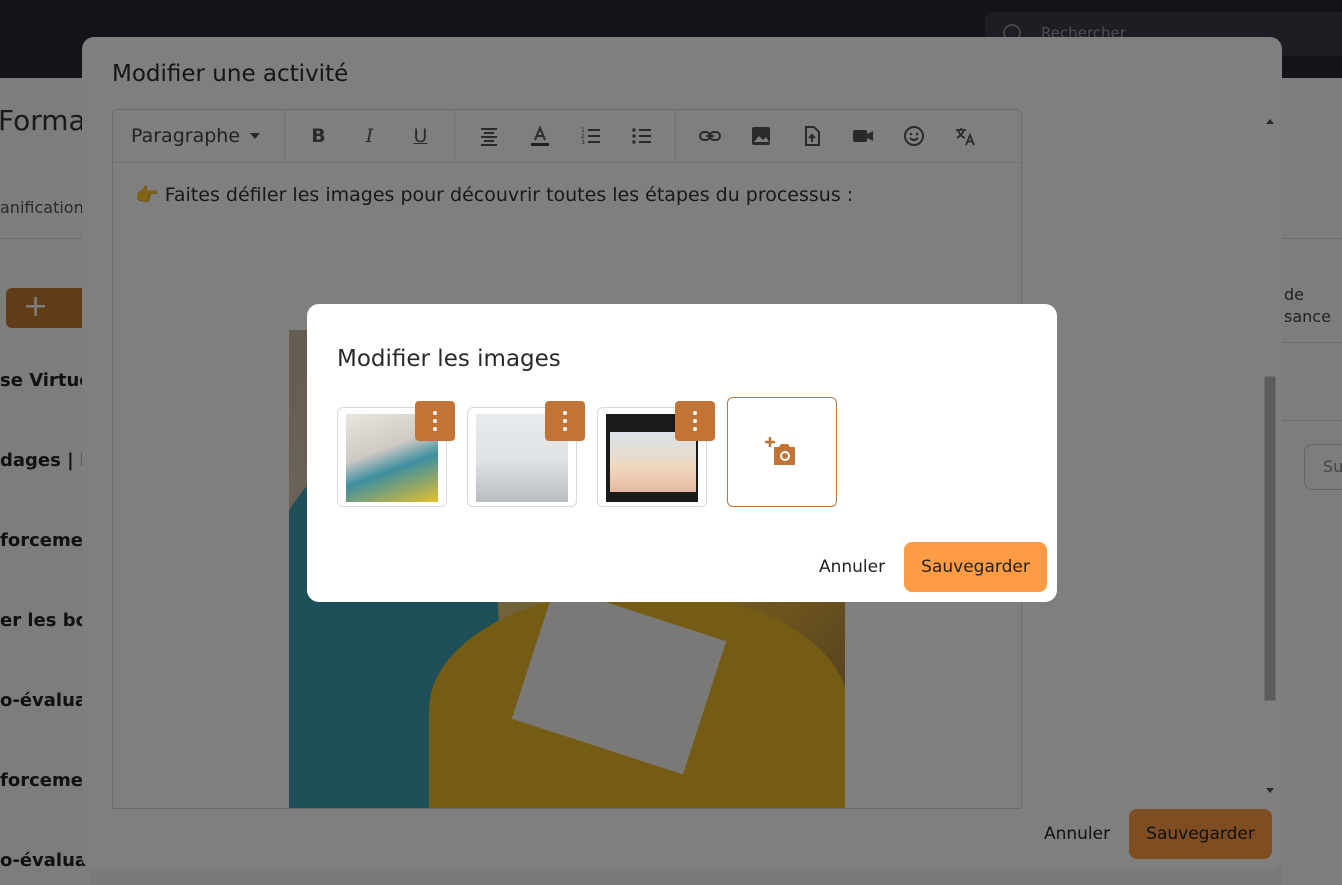  Describe the element at coordinates (975, 567) in the screenshot. I see `dialog-save-button: Sauvegarder` at that location.